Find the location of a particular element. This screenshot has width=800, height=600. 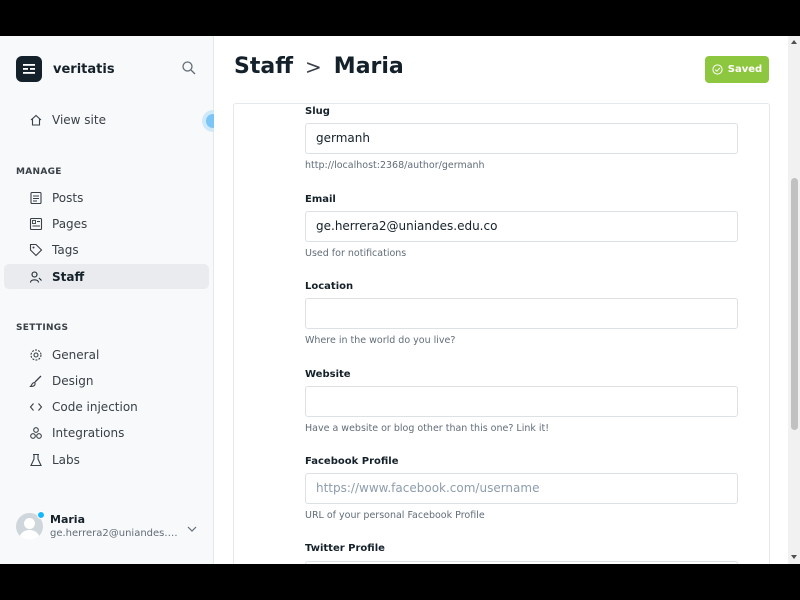

location-label: Location is located at coordinates (329, 286).